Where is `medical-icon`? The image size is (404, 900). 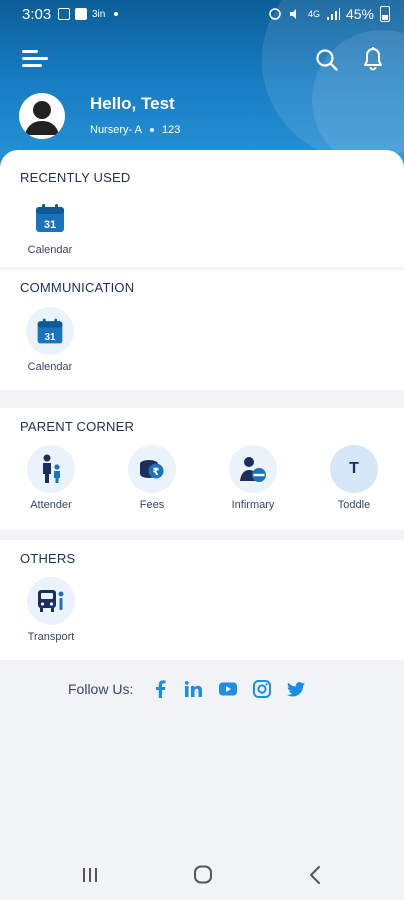
medical-icon is located at coordinates (253, 469).